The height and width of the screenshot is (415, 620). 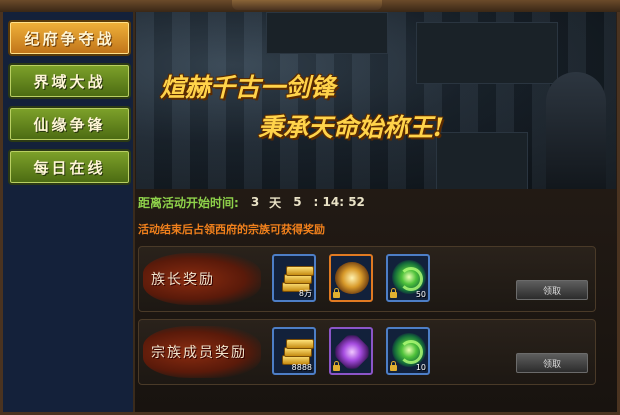 I want to click on countdown-row: 距离活动开始时间: 3 天 5 : 14: 52, so click(x=251, y=202).